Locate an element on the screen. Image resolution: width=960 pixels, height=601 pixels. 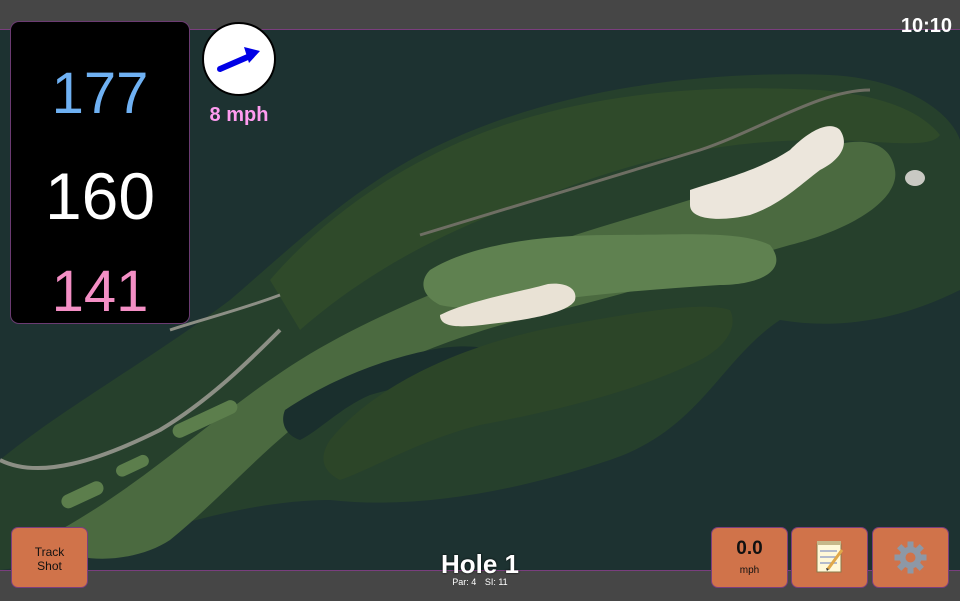
front-distance: 141 is located at coordinates (100, 291).